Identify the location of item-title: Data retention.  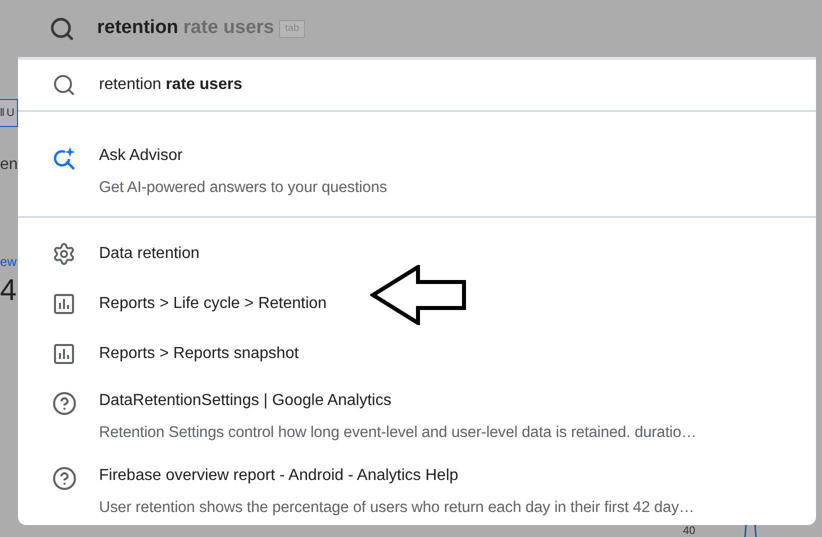
(149, 254).